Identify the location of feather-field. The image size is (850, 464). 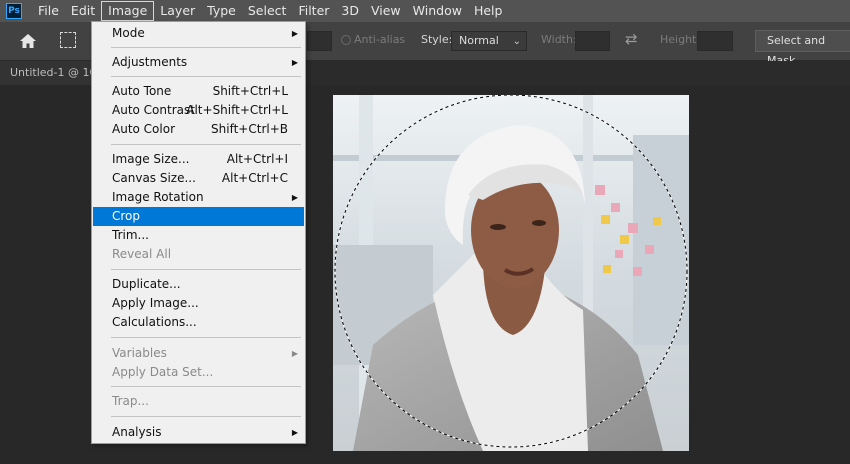
(319, 41).